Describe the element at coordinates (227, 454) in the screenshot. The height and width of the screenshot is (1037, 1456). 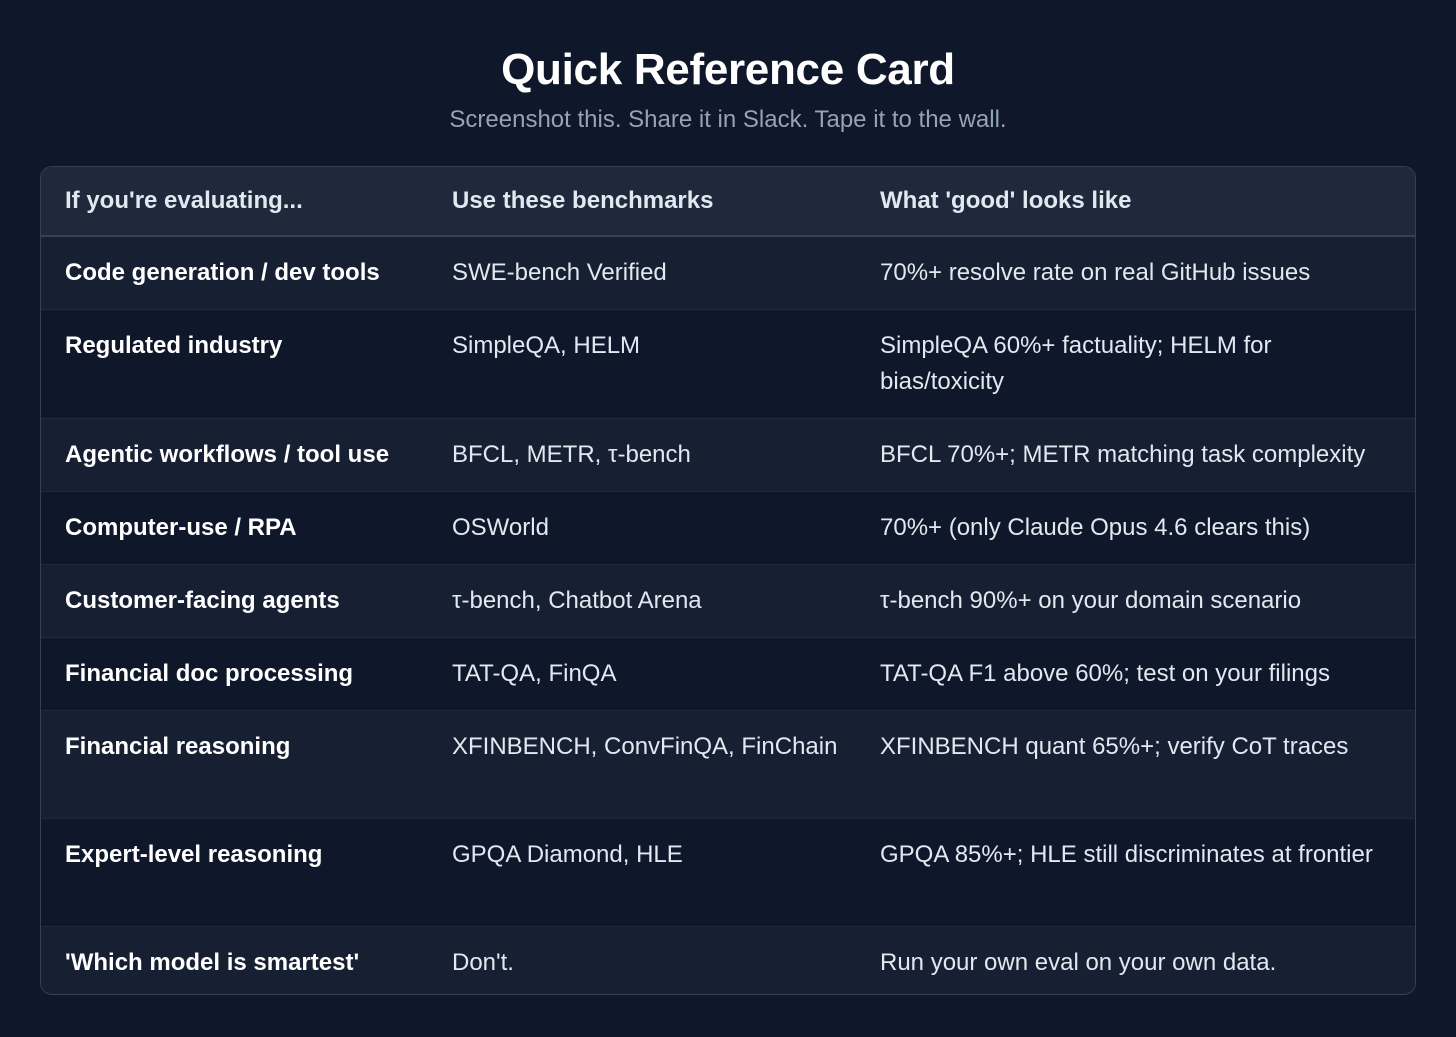
I see `use-case-cell: Agentic workflows / tool use` at that location.